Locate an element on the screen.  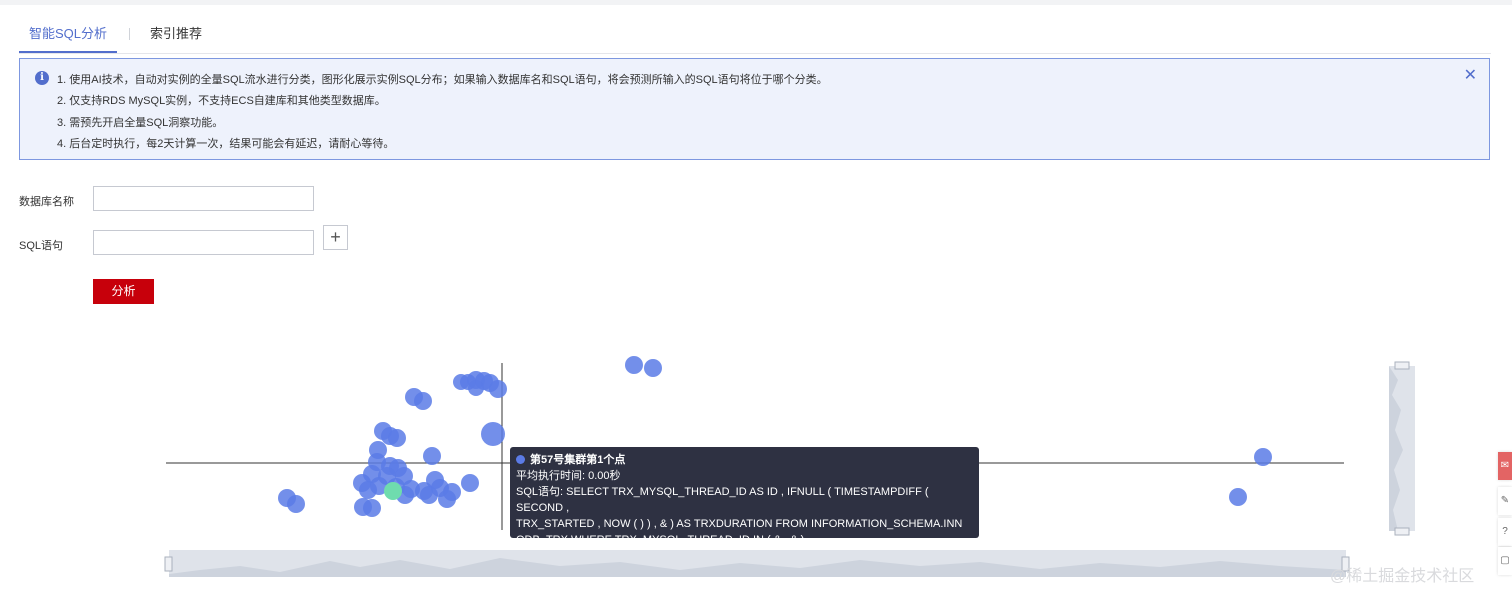
feedback-icon: ✉ is located at coordinates (1505, 465).